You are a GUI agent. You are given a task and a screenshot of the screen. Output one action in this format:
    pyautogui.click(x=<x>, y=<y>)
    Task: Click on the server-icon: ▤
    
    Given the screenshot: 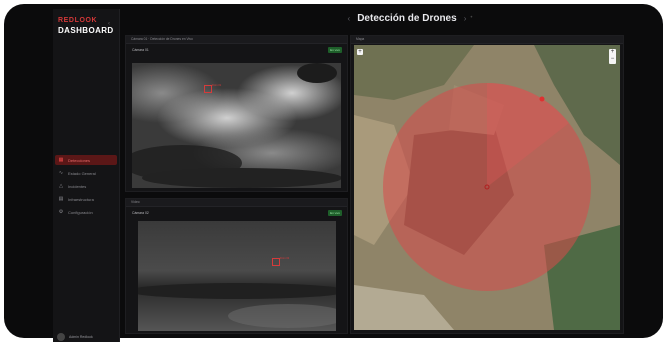 What is the action you would take?
    pyautogui.click(x=61, y=199)
    